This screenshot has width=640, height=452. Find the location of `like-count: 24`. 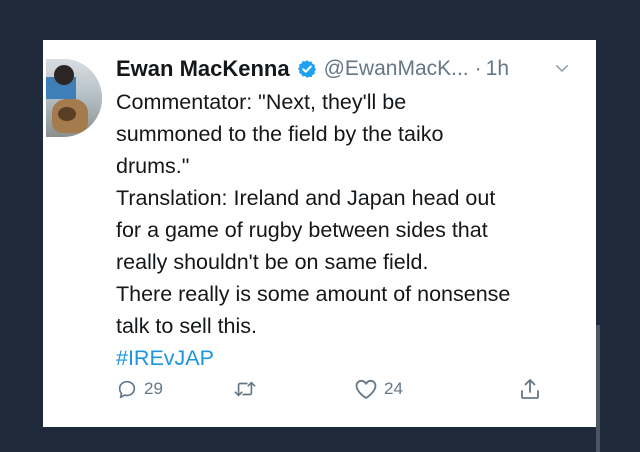

like-count: 24 is located at coordinates (393, 388).